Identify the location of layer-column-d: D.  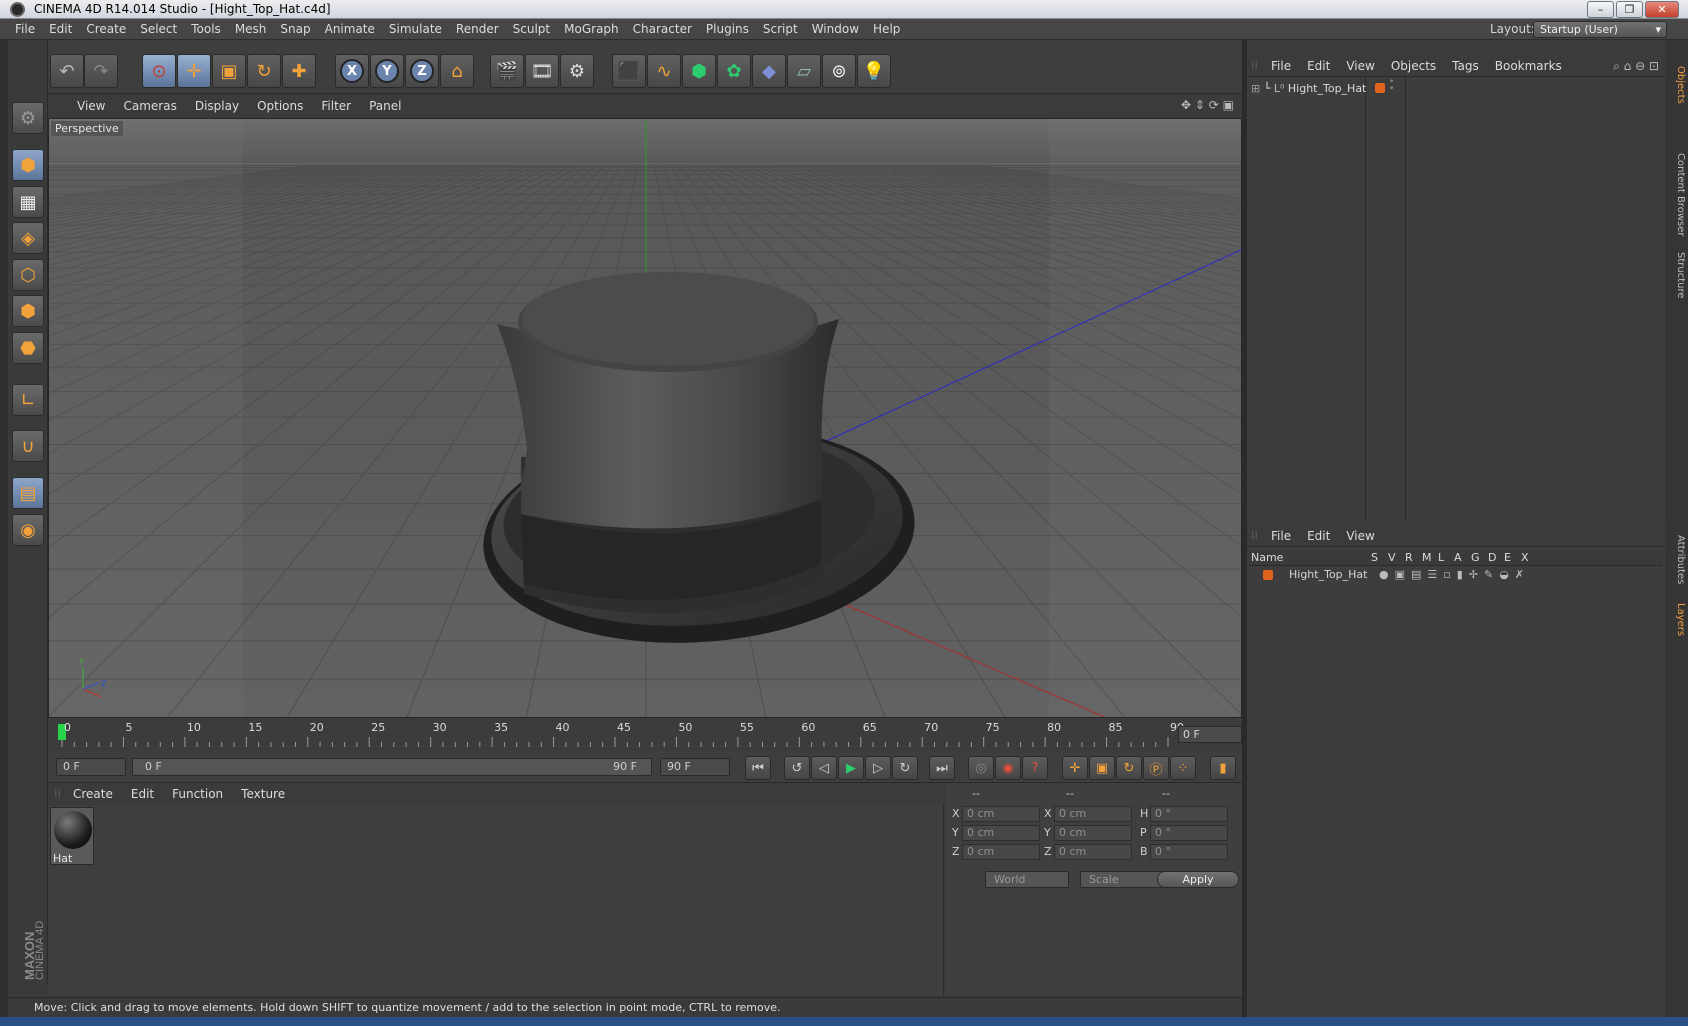
(1492, 557).